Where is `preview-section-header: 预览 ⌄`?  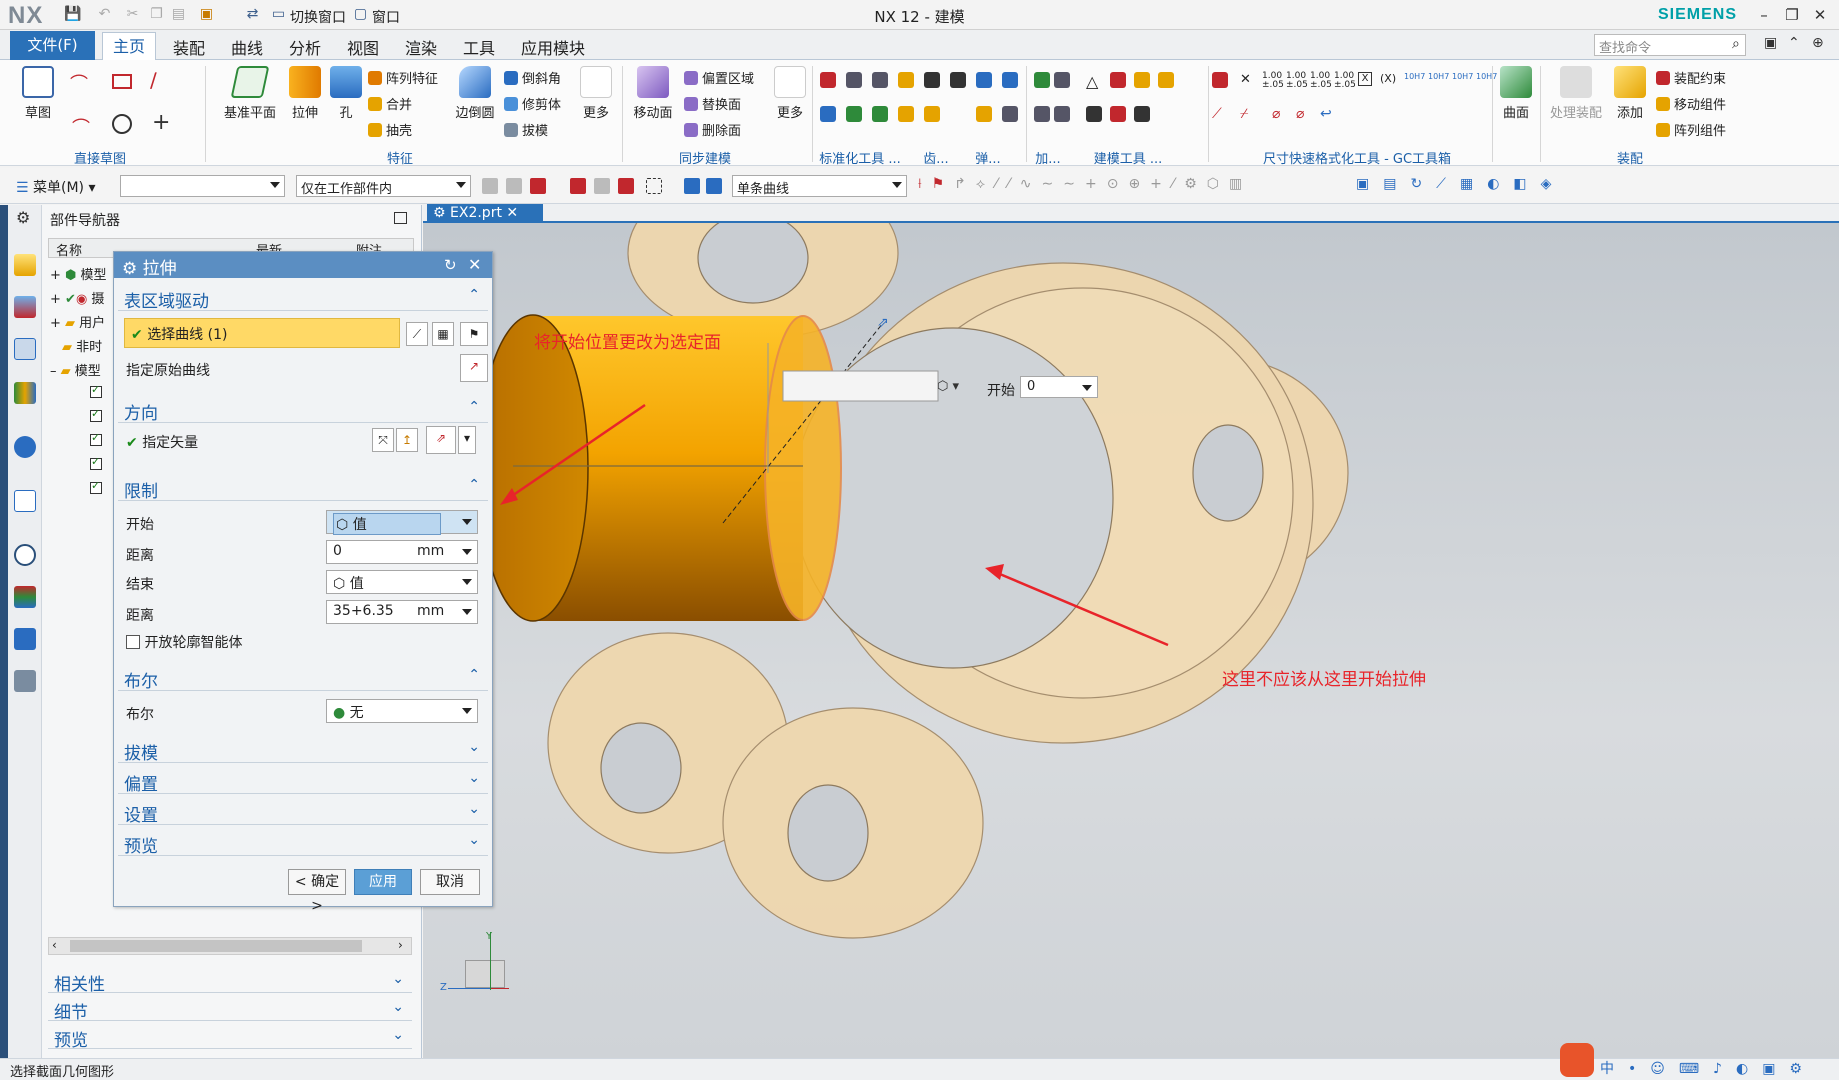
preview-section-header: 预览 ⌄ is located at coordinates (303, 843).